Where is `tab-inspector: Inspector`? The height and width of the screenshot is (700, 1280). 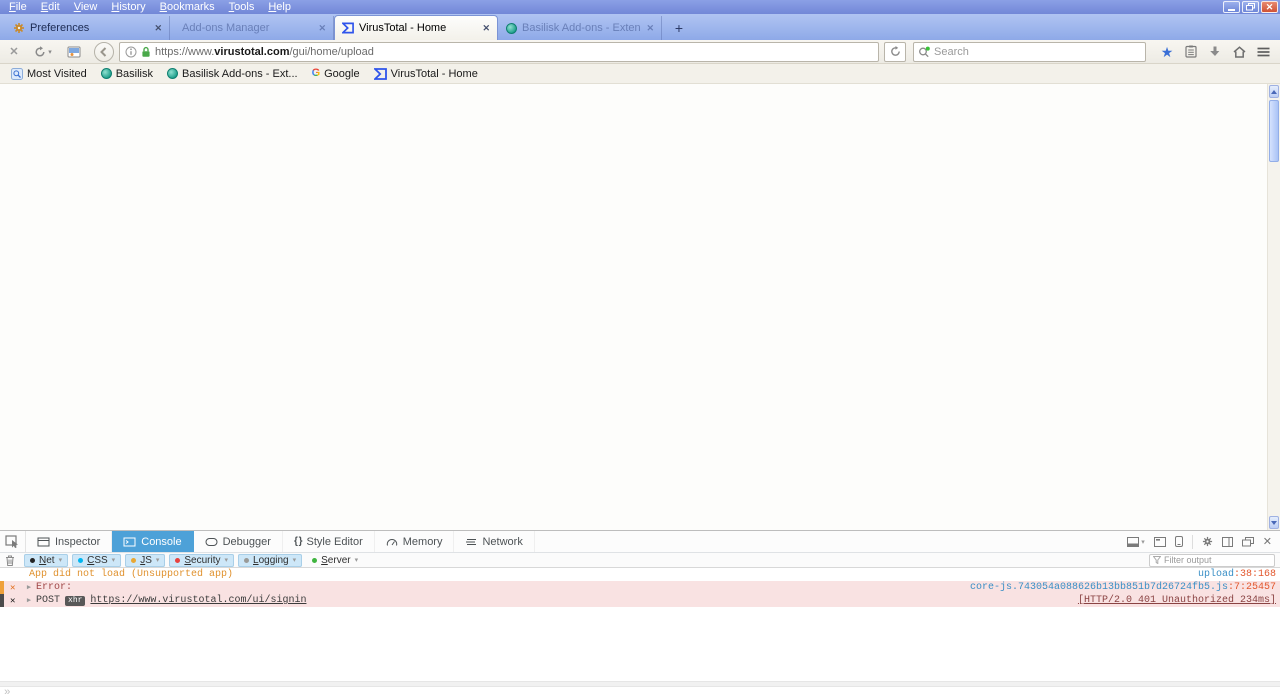 tab-inspector: Inspector is located at coordinates (69, 541).